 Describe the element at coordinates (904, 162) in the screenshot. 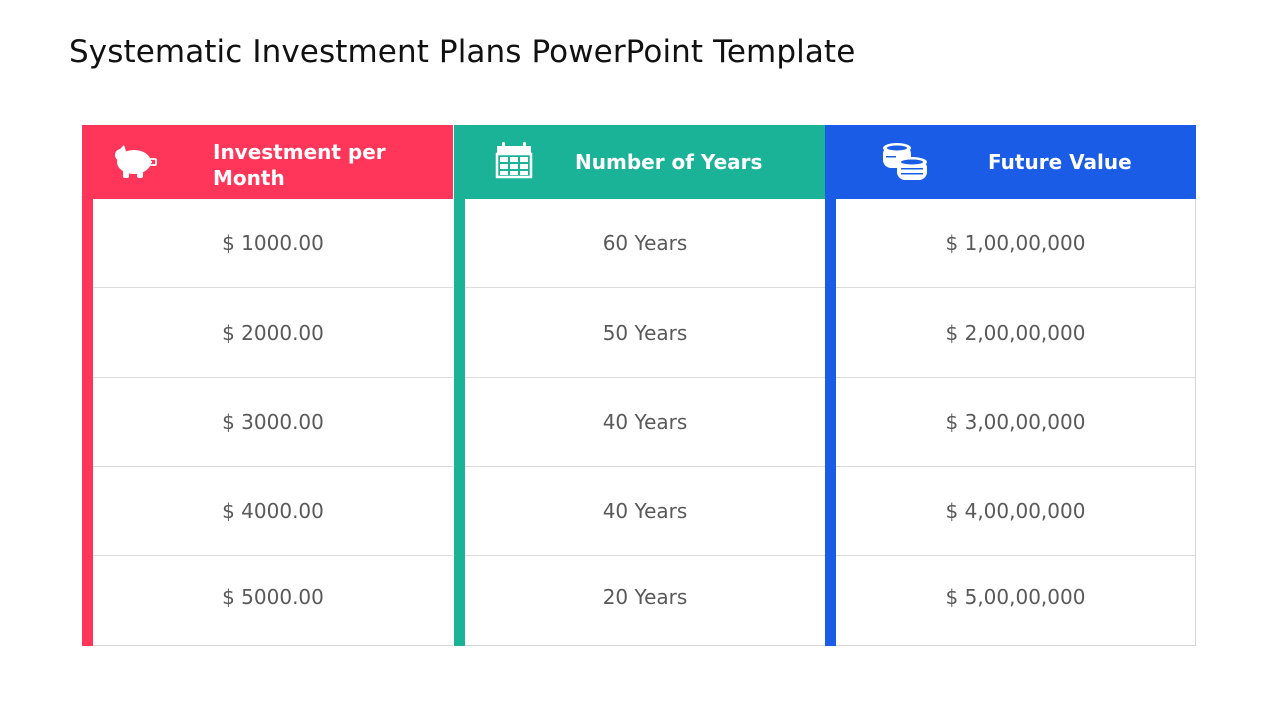

I see `coins-icon` at that location.